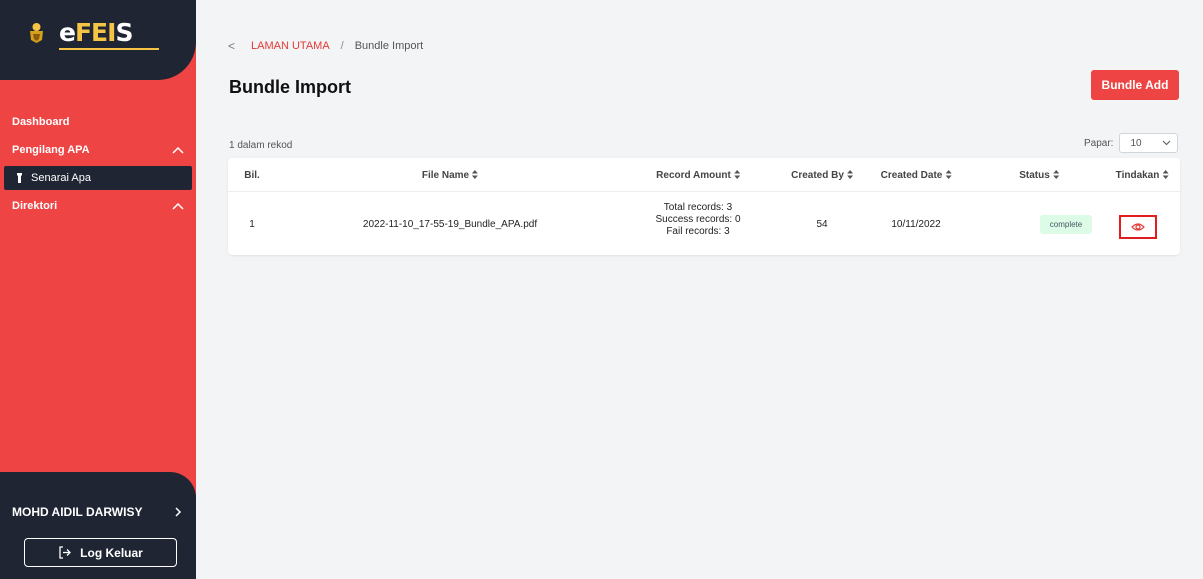  What do you see at coordinates (1136, 143) in the screenshot?
I see `page-size-value: 10` at bounding box center [1136, 143].